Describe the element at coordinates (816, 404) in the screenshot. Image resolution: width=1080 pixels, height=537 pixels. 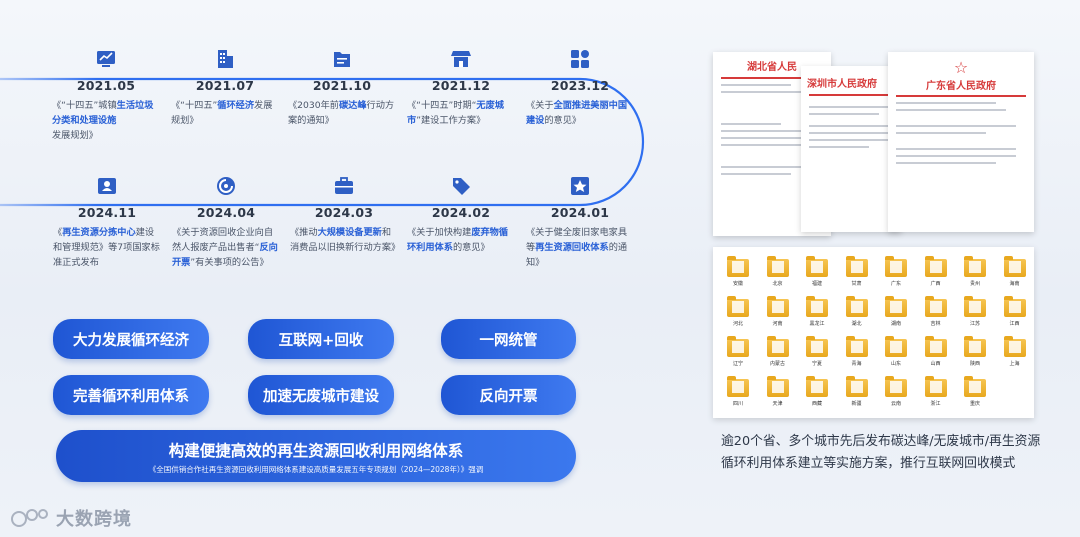
I see `folder-label: 西藏` at that location.